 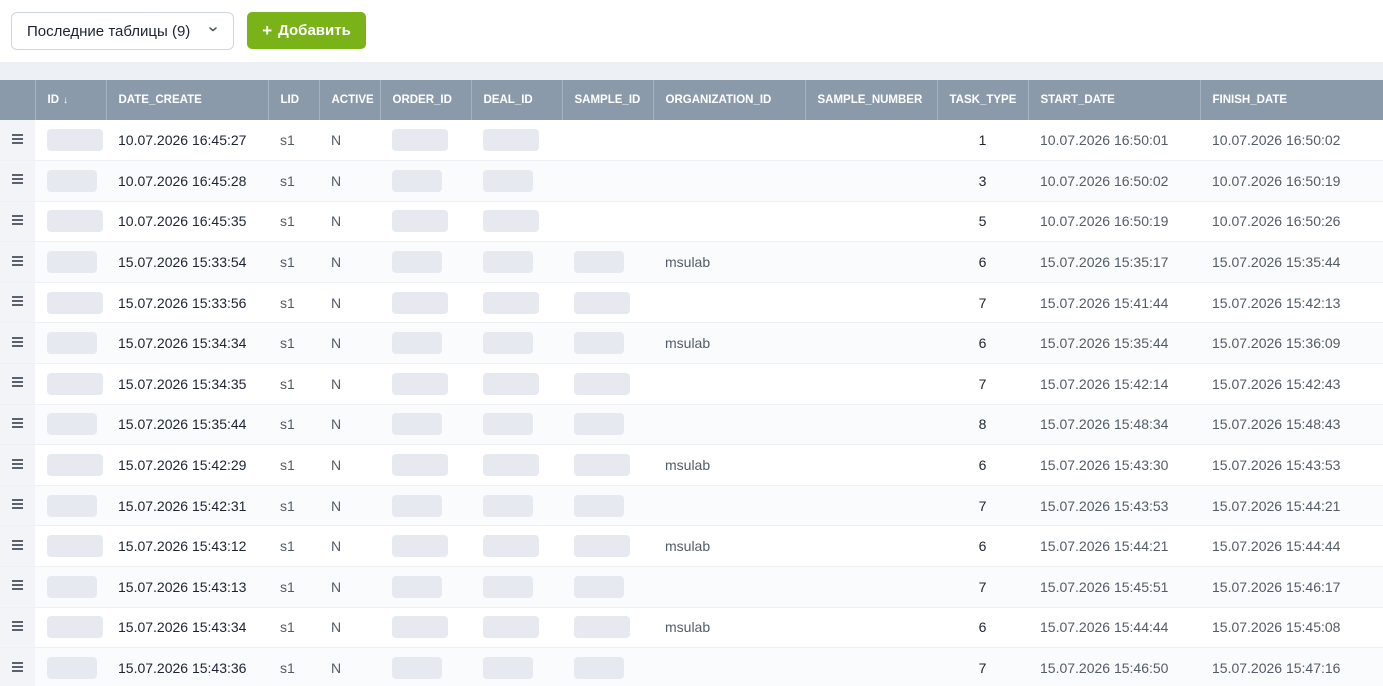 I want to click on column-header-sample-id: SAMPLE_ID, so click(x=608, y=100).